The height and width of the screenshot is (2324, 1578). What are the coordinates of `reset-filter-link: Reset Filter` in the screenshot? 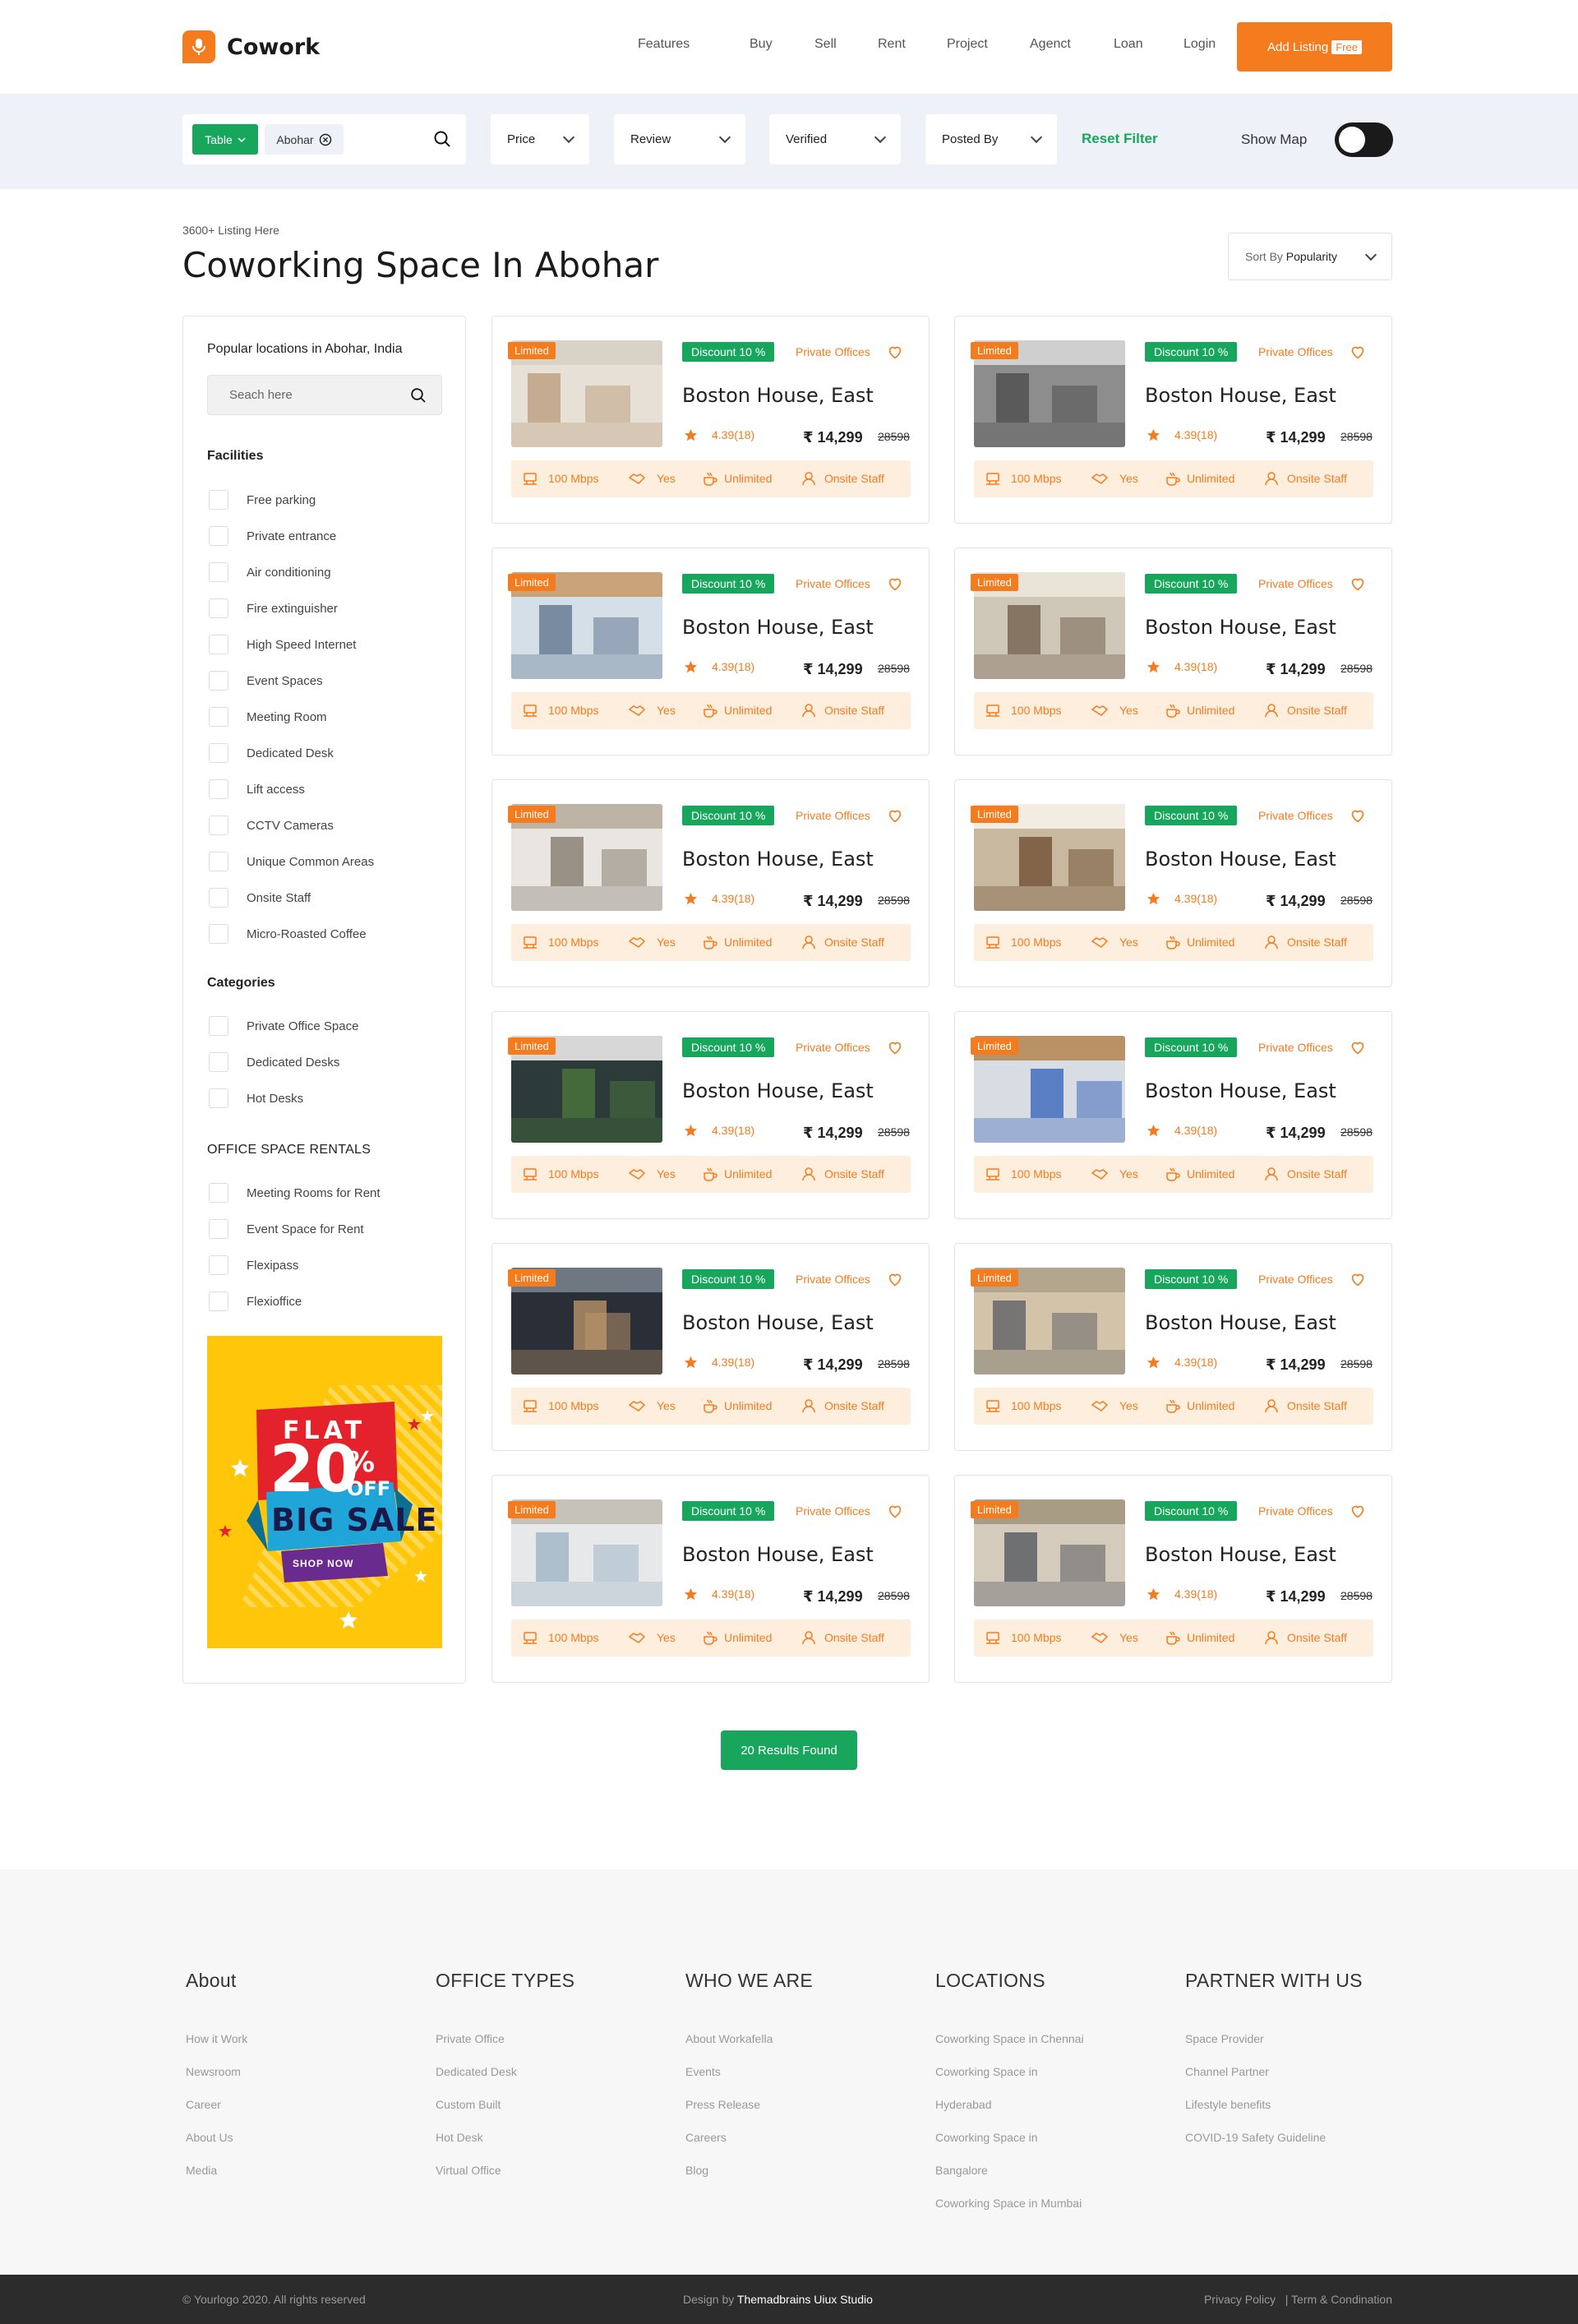 It's located at (1120, 139).